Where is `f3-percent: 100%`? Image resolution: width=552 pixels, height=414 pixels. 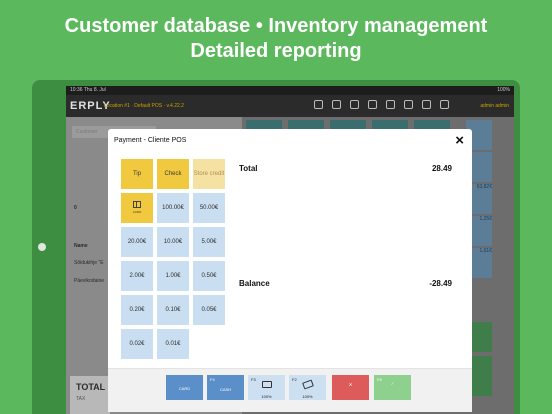 f3-percent: 100% is located at coordinates (266, 396).